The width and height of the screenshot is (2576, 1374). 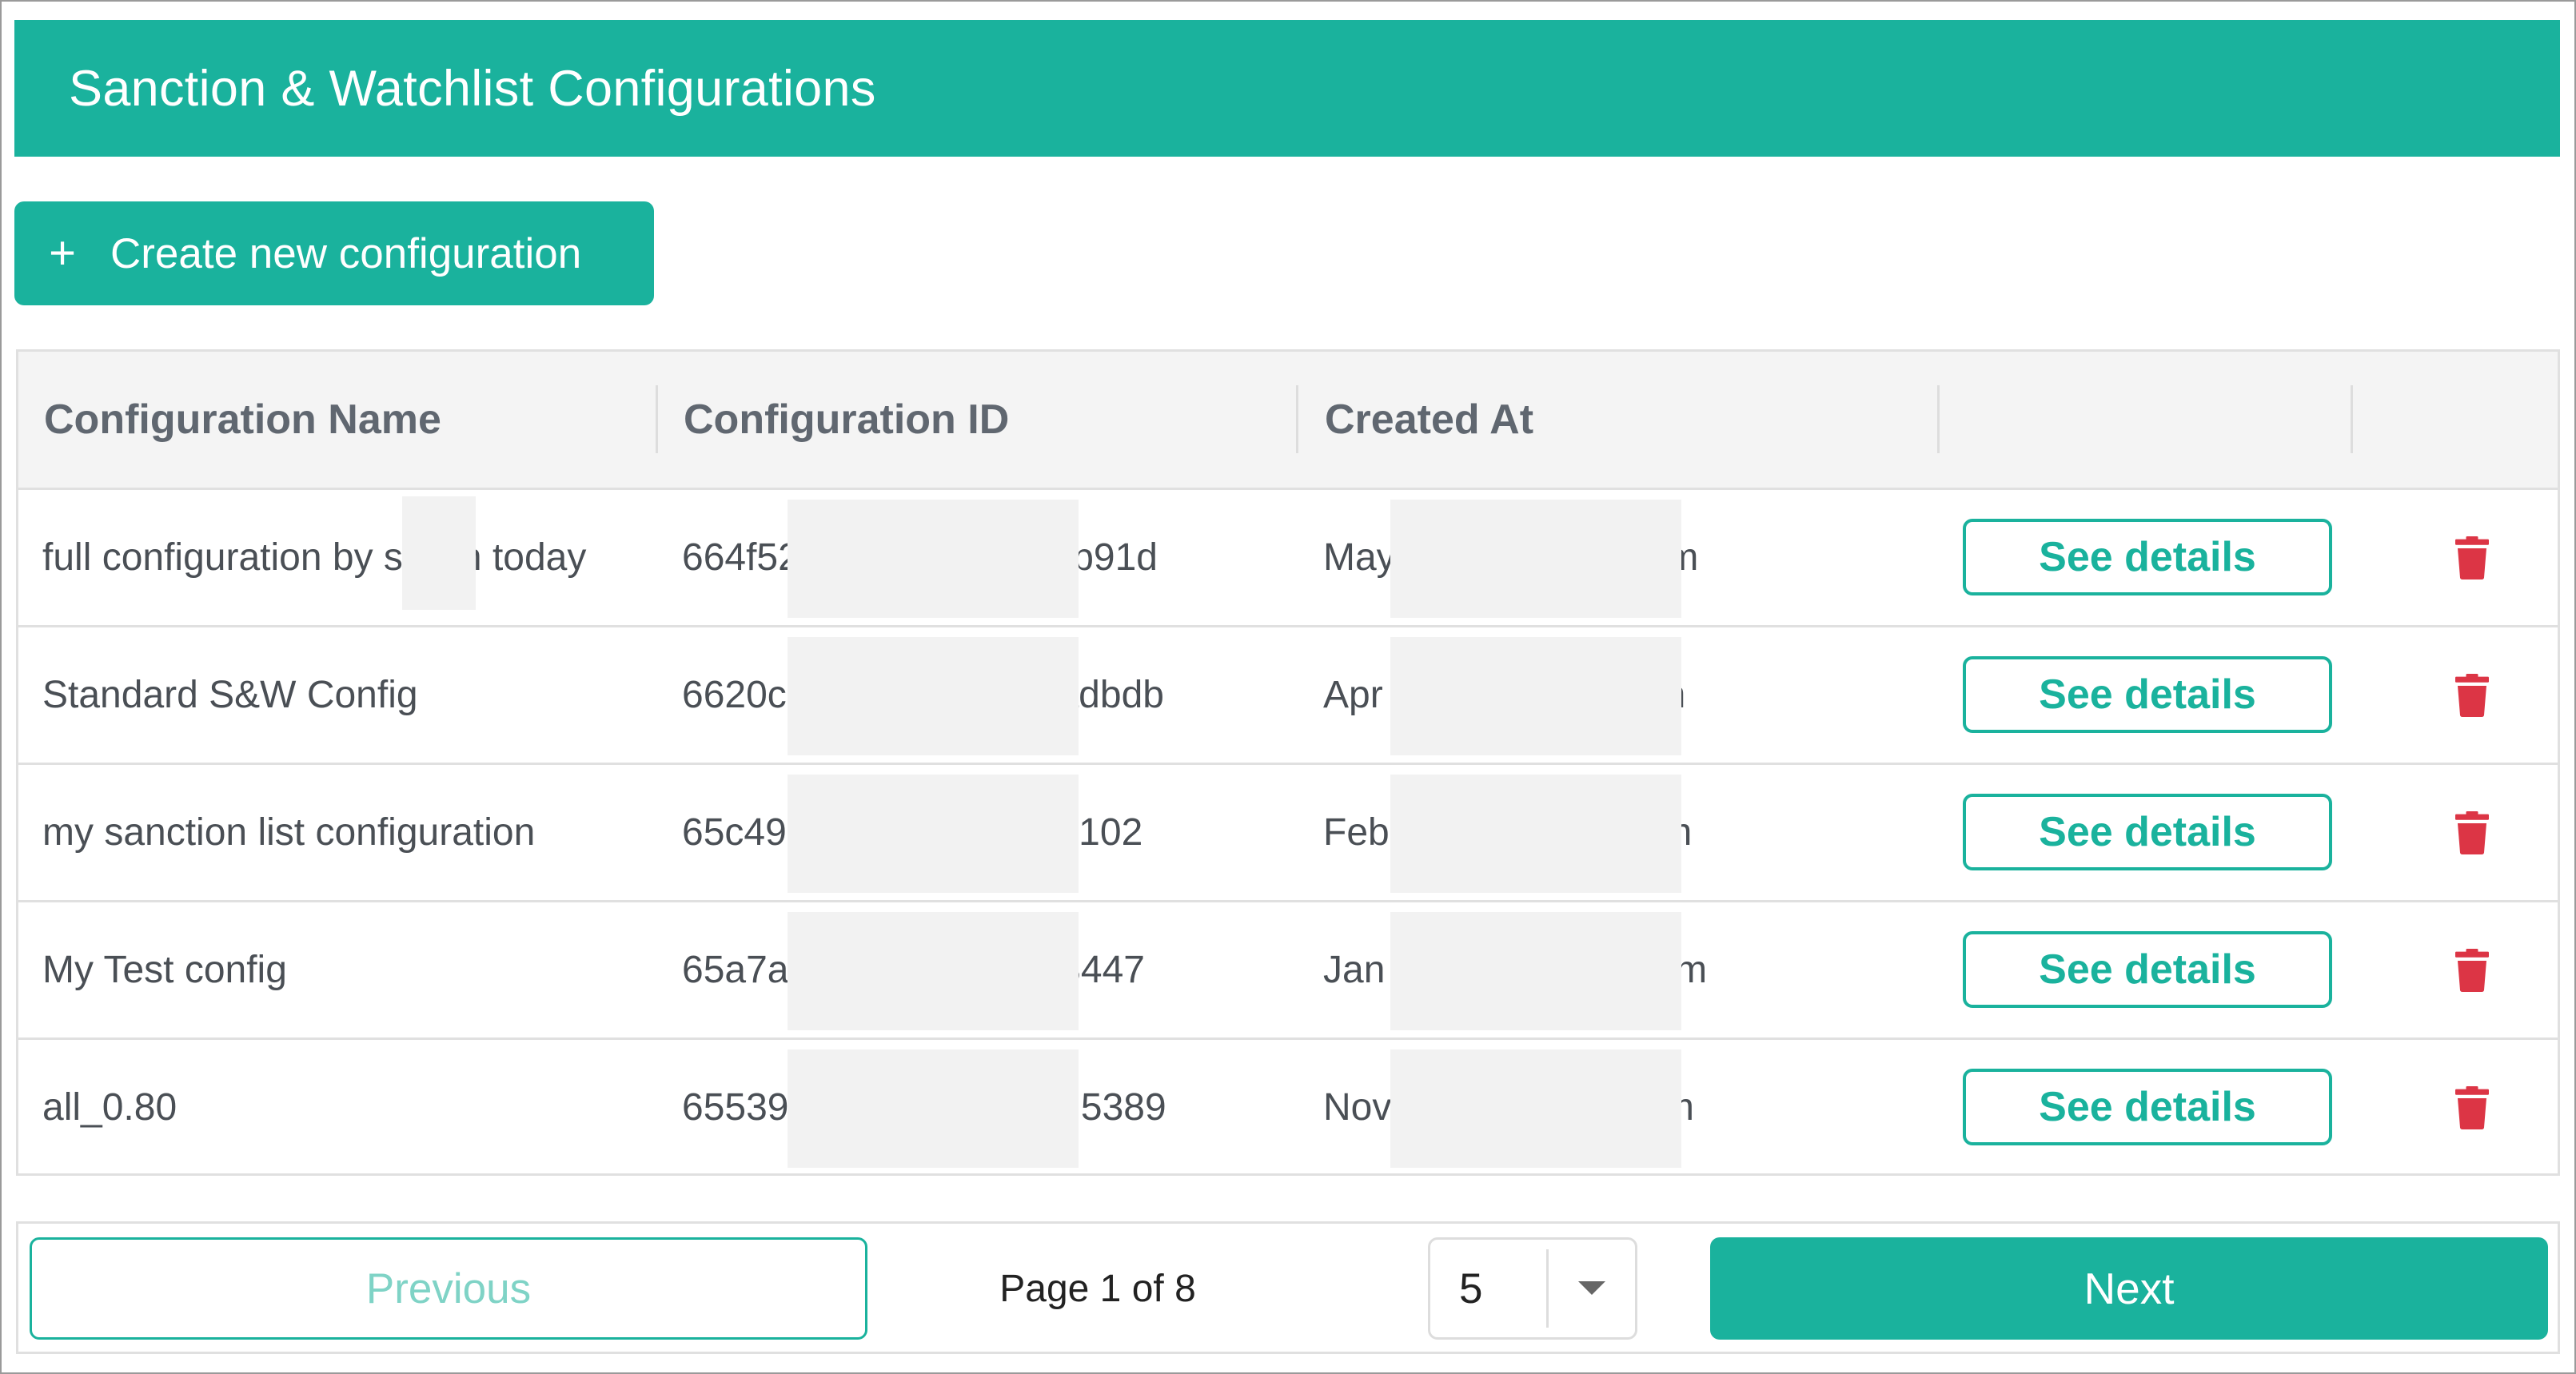 What do you see at coordinates (1592, 1288) in the screenshot?
I see `chevron-down-icon` at bounding box center [1592, 1288].